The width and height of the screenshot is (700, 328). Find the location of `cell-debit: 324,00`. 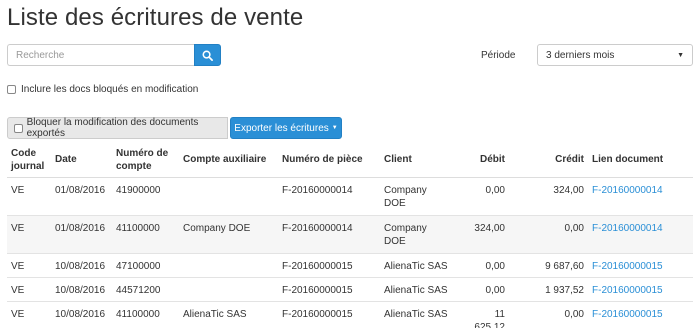

cell-debit: 324,00 is located at coordinates (483, 233).